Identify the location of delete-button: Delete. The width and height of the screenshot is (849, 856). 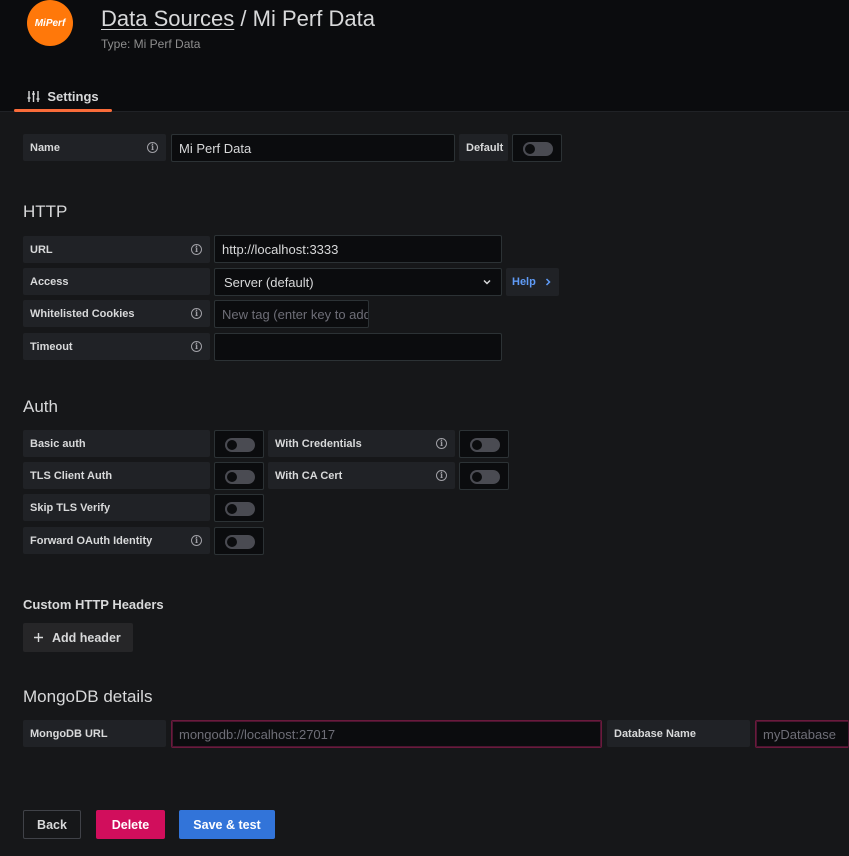
(130, 824).